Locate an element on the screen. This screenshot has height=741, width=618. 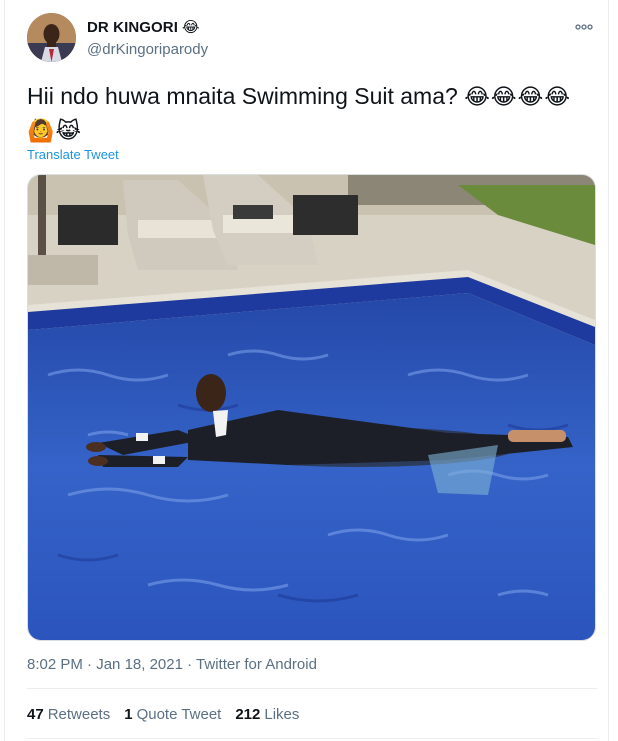
retweets-label: Retweets is located at coordinates (79, 714).